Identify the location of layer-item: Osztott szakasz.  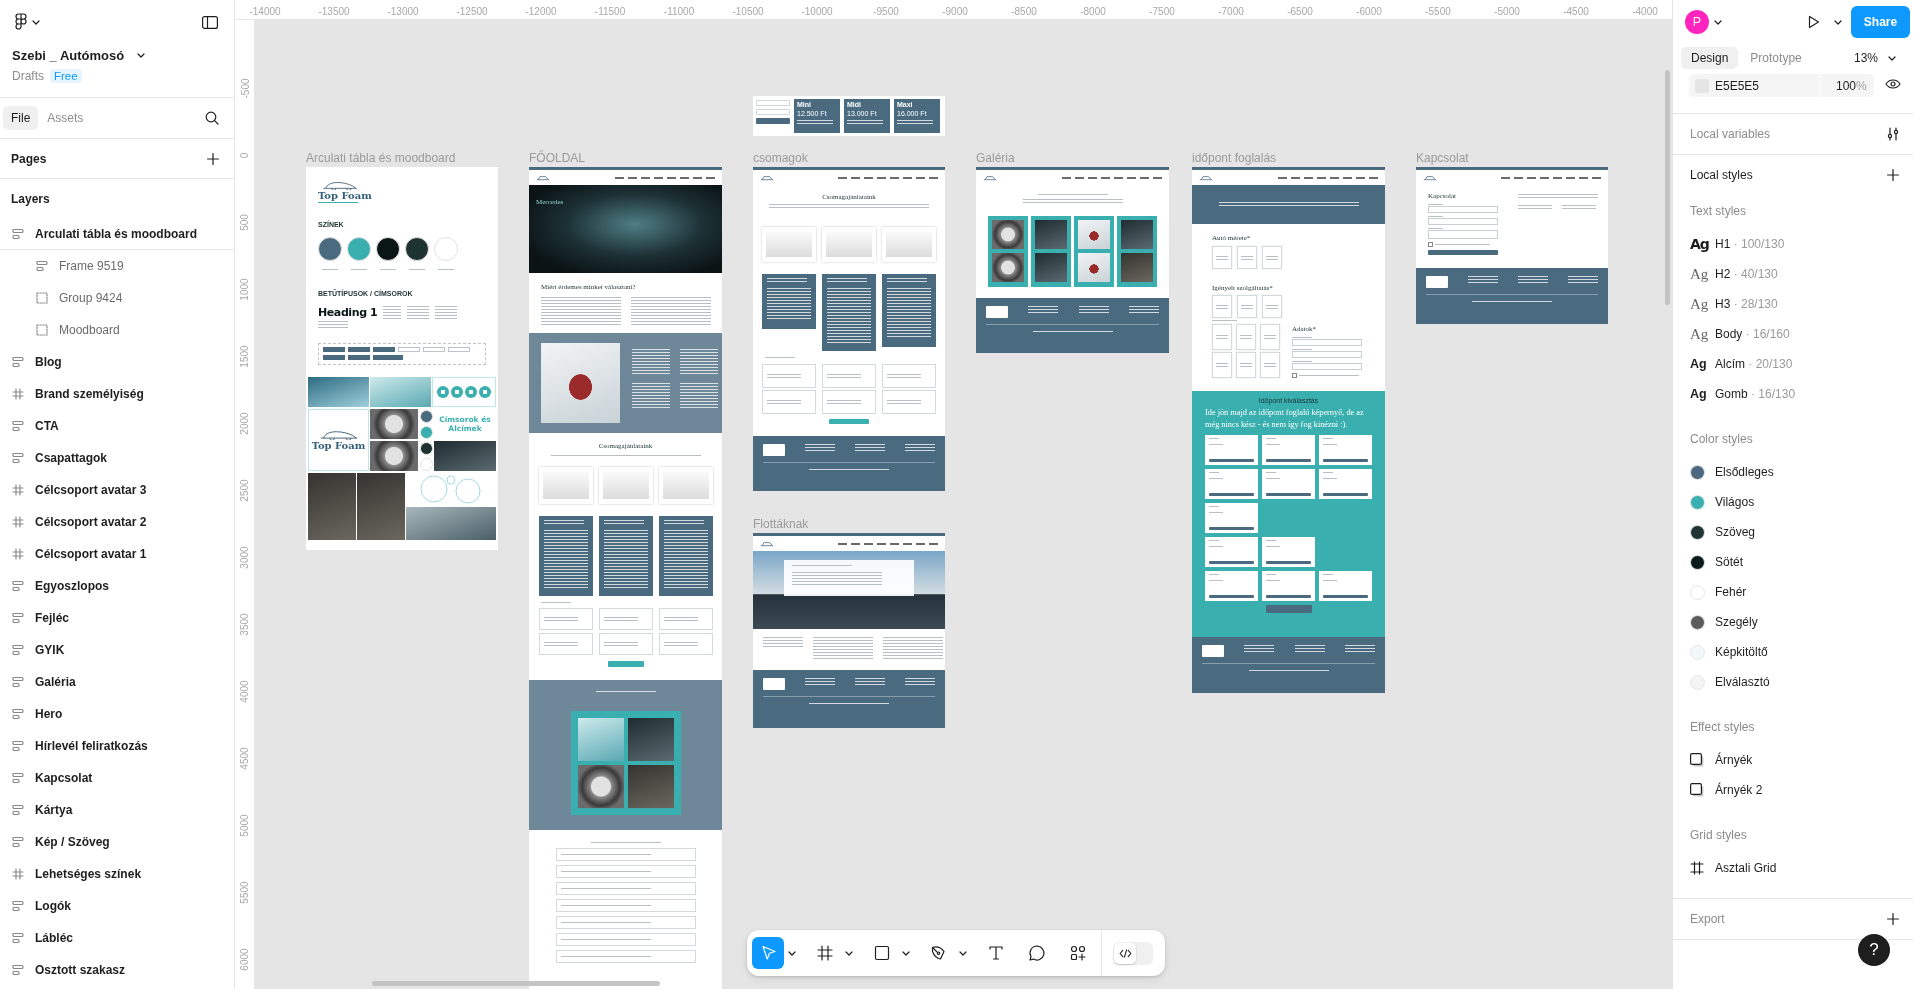
(117, 970).